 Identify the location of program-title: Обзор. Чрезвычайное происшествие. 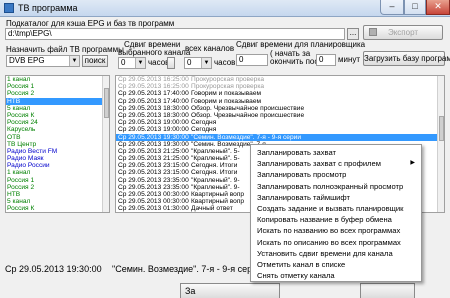
(248, 115).